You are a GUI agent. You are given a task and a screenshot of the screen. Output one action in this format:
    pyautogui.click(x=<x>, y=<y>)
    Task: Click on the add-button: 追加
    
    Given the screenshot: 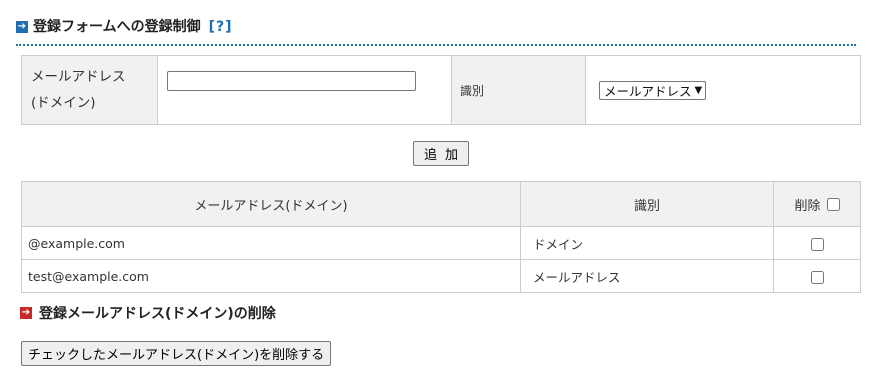 What is the action you would take?
    pyautogui.click(x=441, y=153)
    